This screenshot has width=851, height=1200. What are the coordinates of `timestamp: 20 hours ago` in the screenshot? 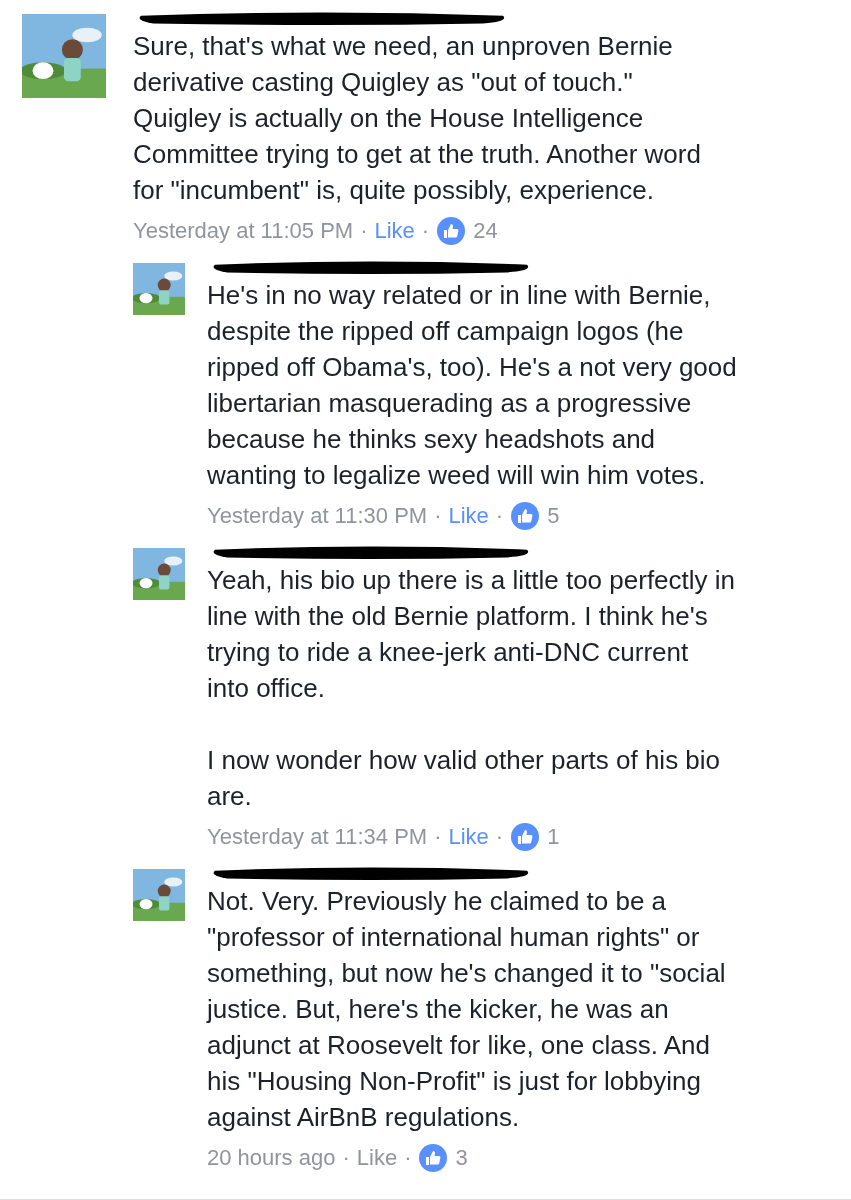 It's located at (271, 1158).